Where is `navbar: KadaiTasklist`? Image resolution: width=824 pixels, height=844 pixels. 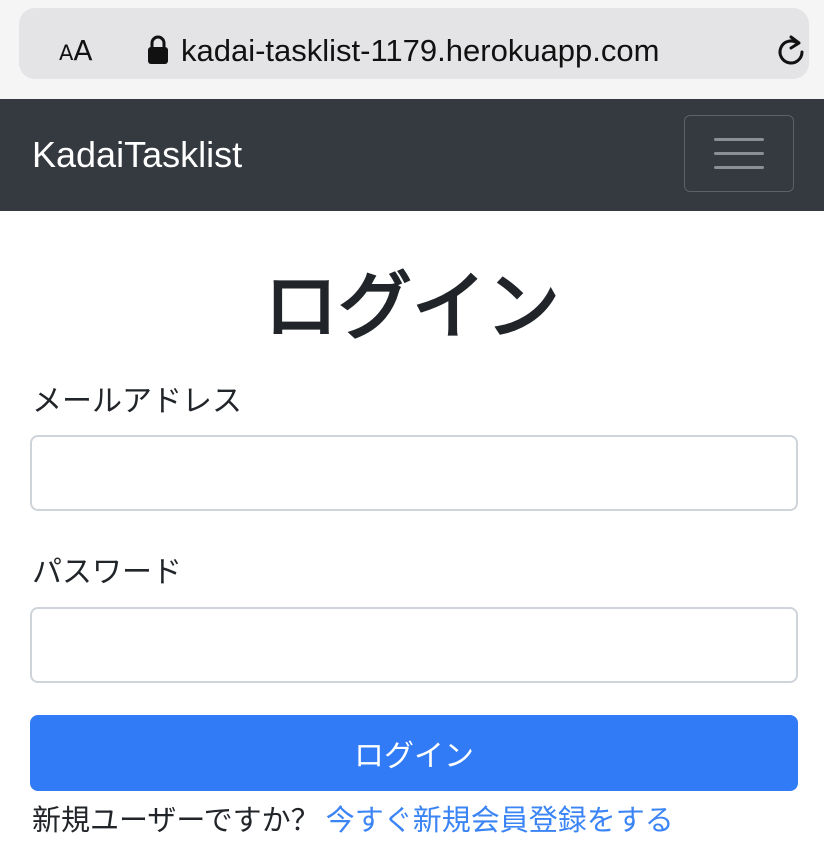
navbar: KadaiTasklist is located at coordinates (412, 155).